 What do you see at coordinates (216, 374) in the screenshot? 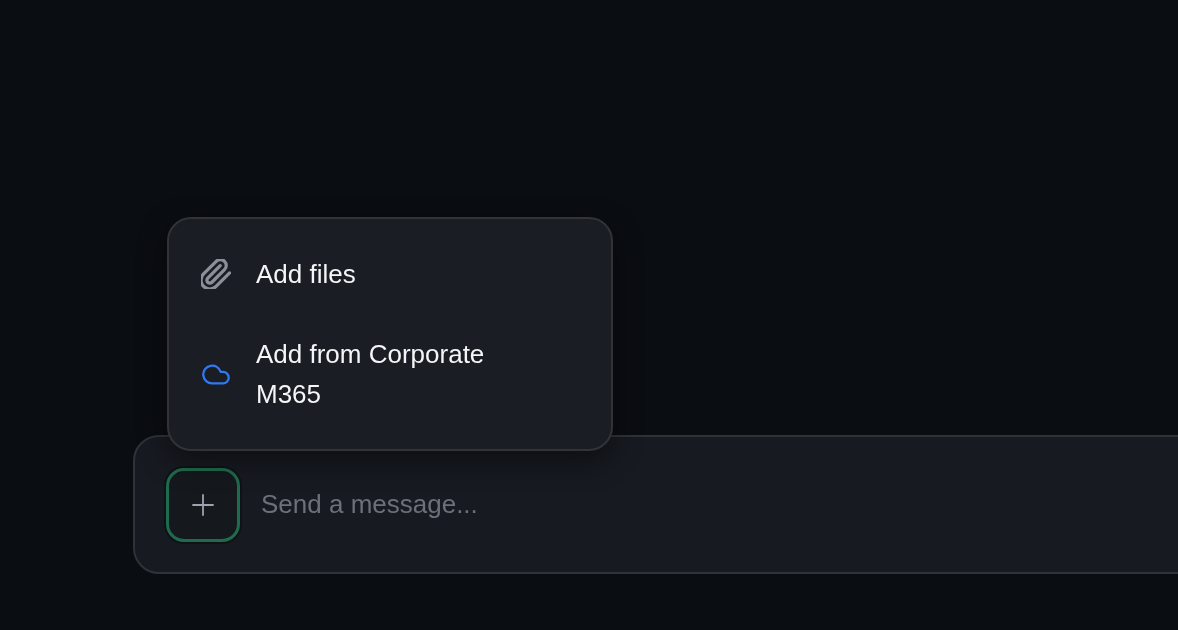
I see `cloud-icon` at bounding box center [216, 374].